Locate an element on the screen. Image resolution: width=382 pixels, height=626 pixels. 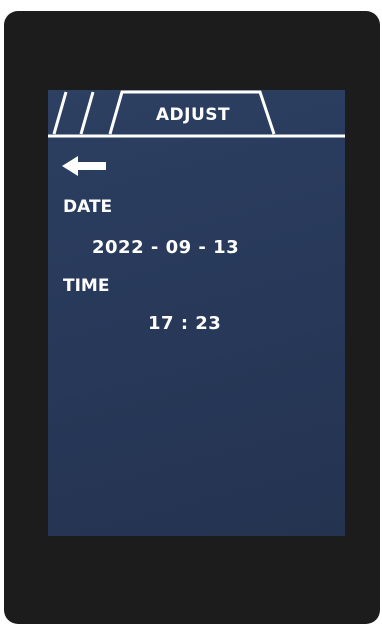
arrow-left-icon is located at coordinates (84, 166).